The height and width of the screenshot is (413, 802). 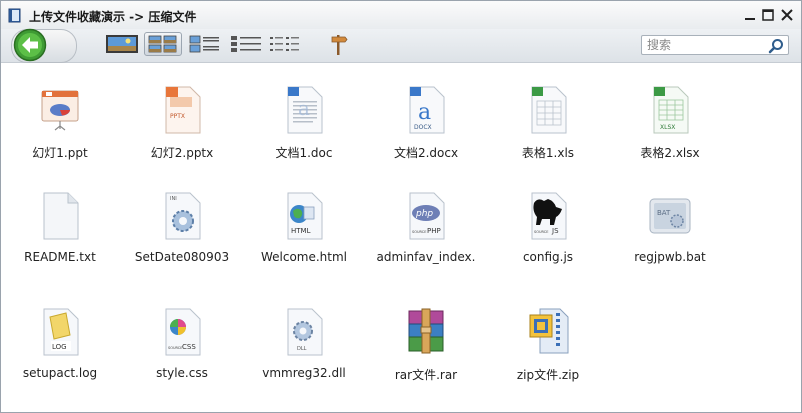 I want to click on ini-badge: INI, so click(x=173, y=199).